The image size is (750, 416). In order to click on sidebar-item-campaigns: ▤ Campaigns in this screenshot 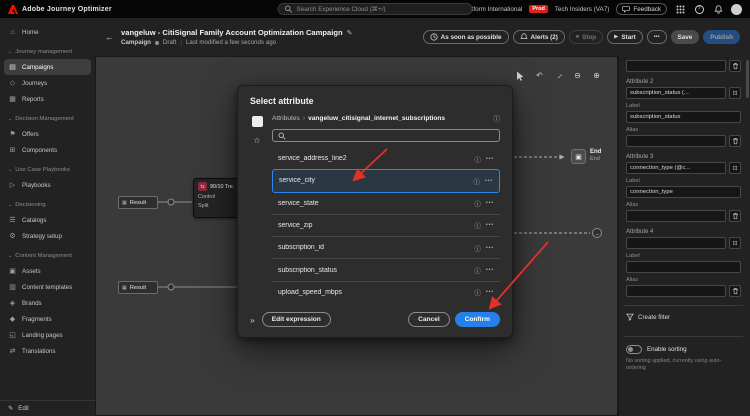, I will do `click(47, 67)`.